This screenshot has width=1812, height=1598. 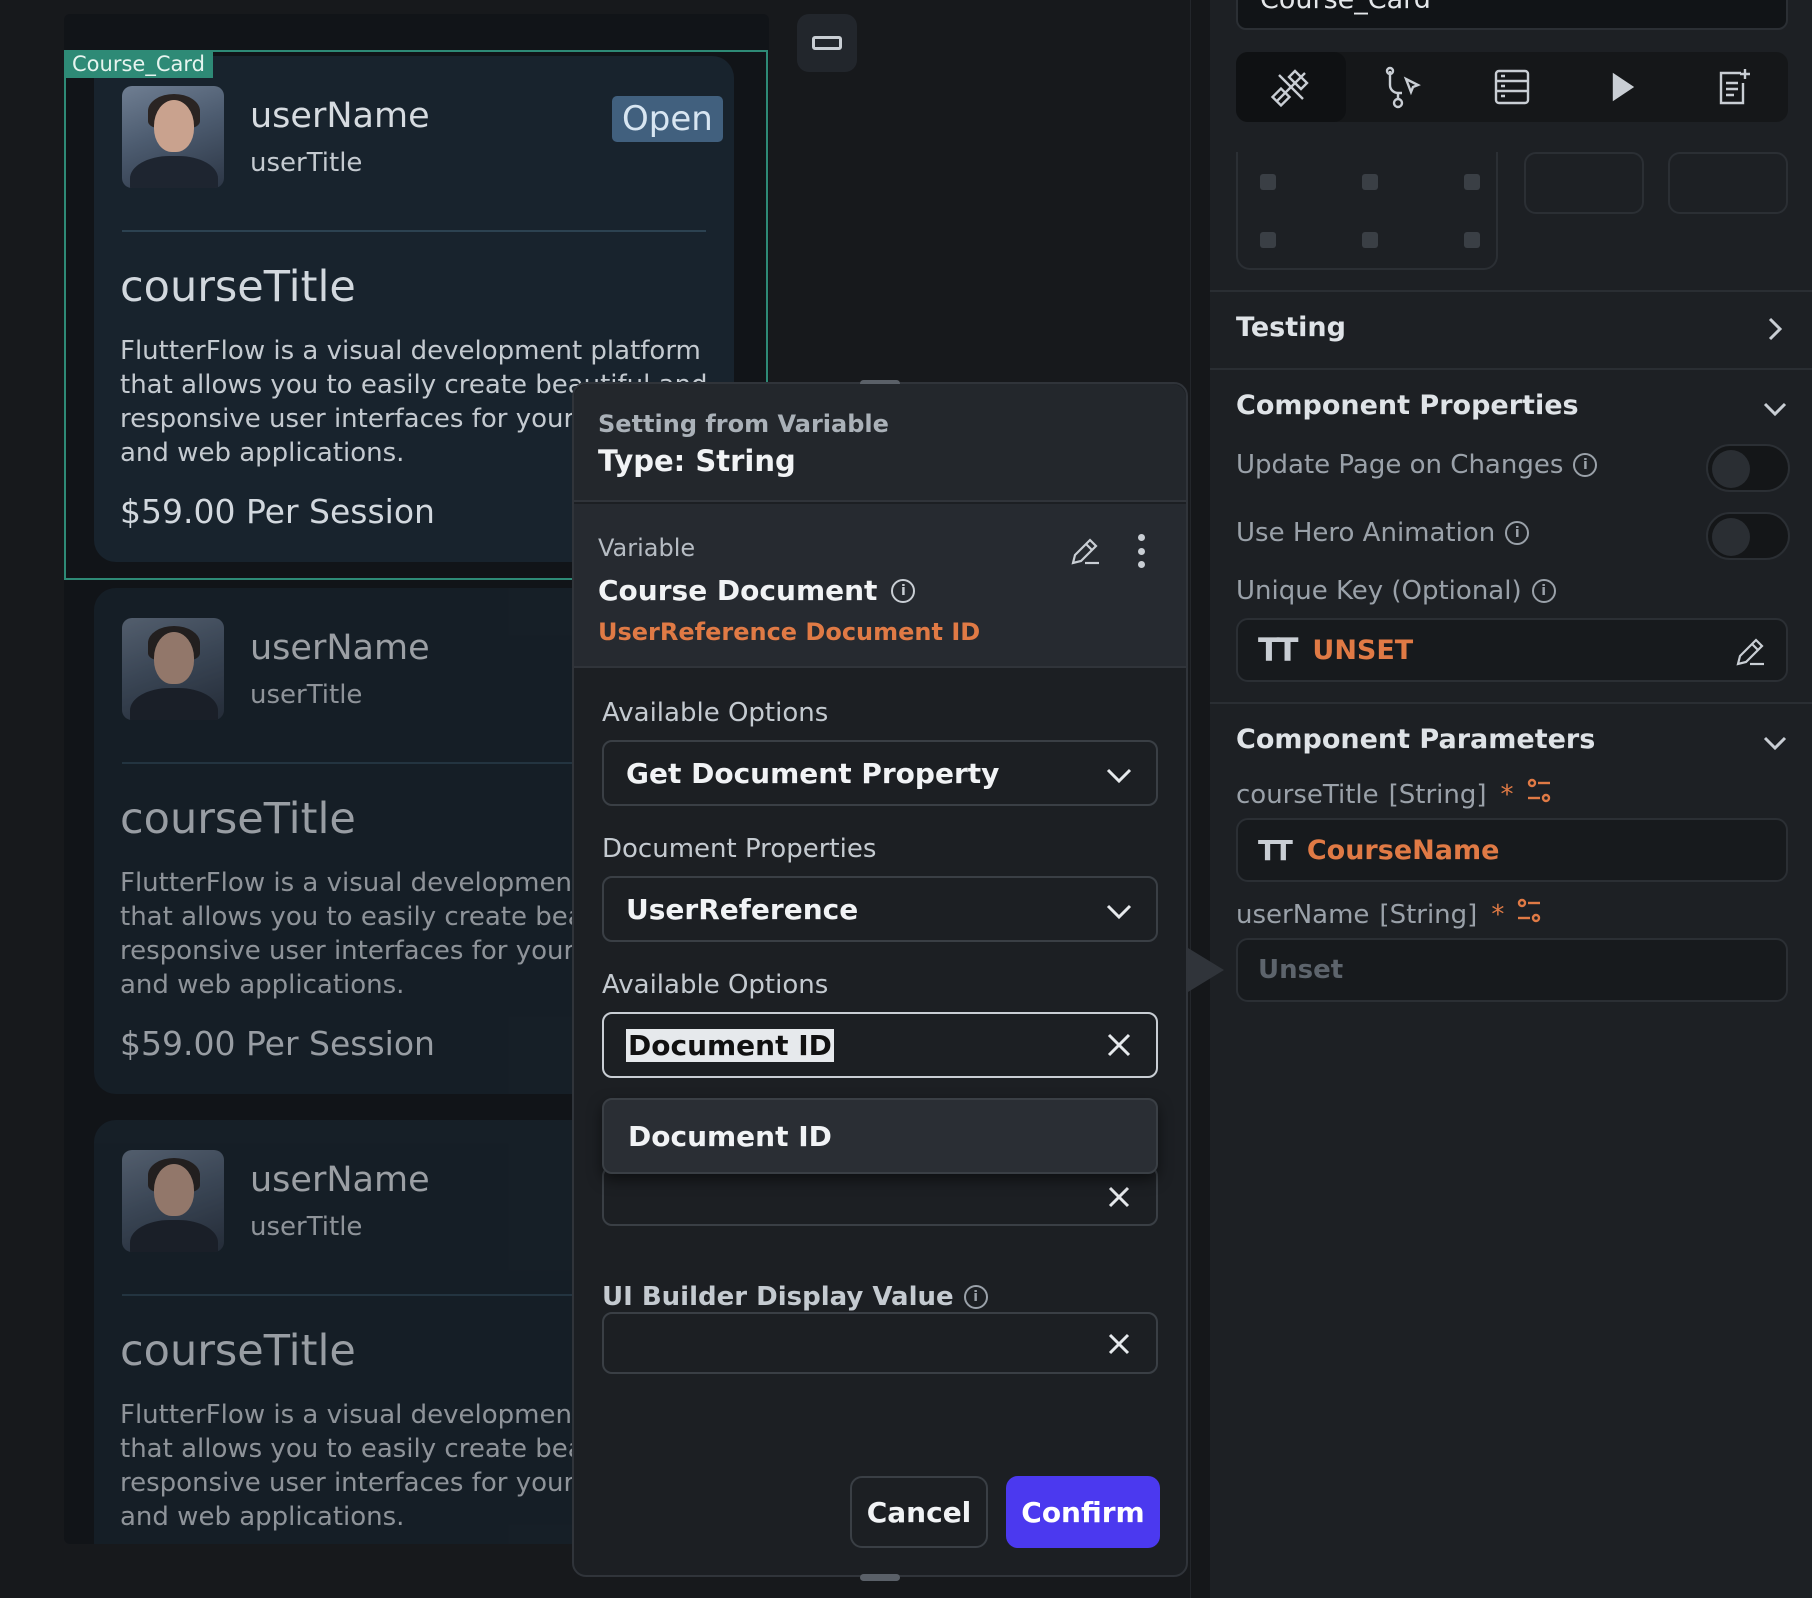 What do you see at coordinates (1200, 799) in the screenshot?
I see `panel-resize-handle` at bounding box center [1200, 799].